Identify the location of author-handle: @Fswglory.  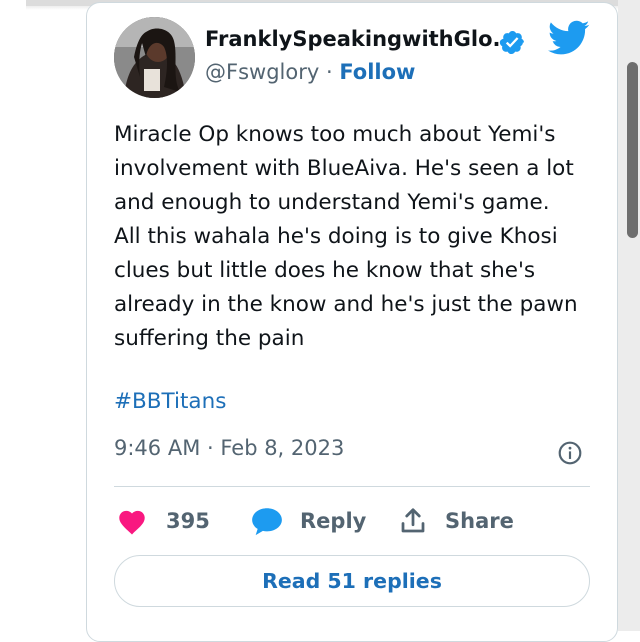
(262, 72).